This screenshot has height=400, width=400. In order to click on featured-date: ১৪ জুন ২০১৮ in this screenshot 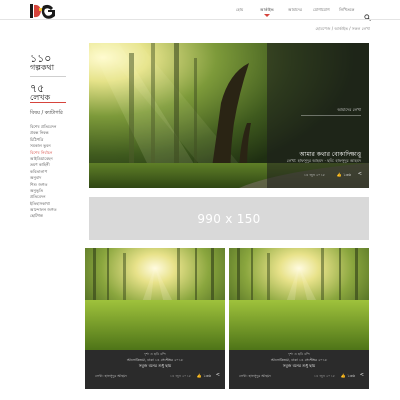, I will do `click(314, 175)`.